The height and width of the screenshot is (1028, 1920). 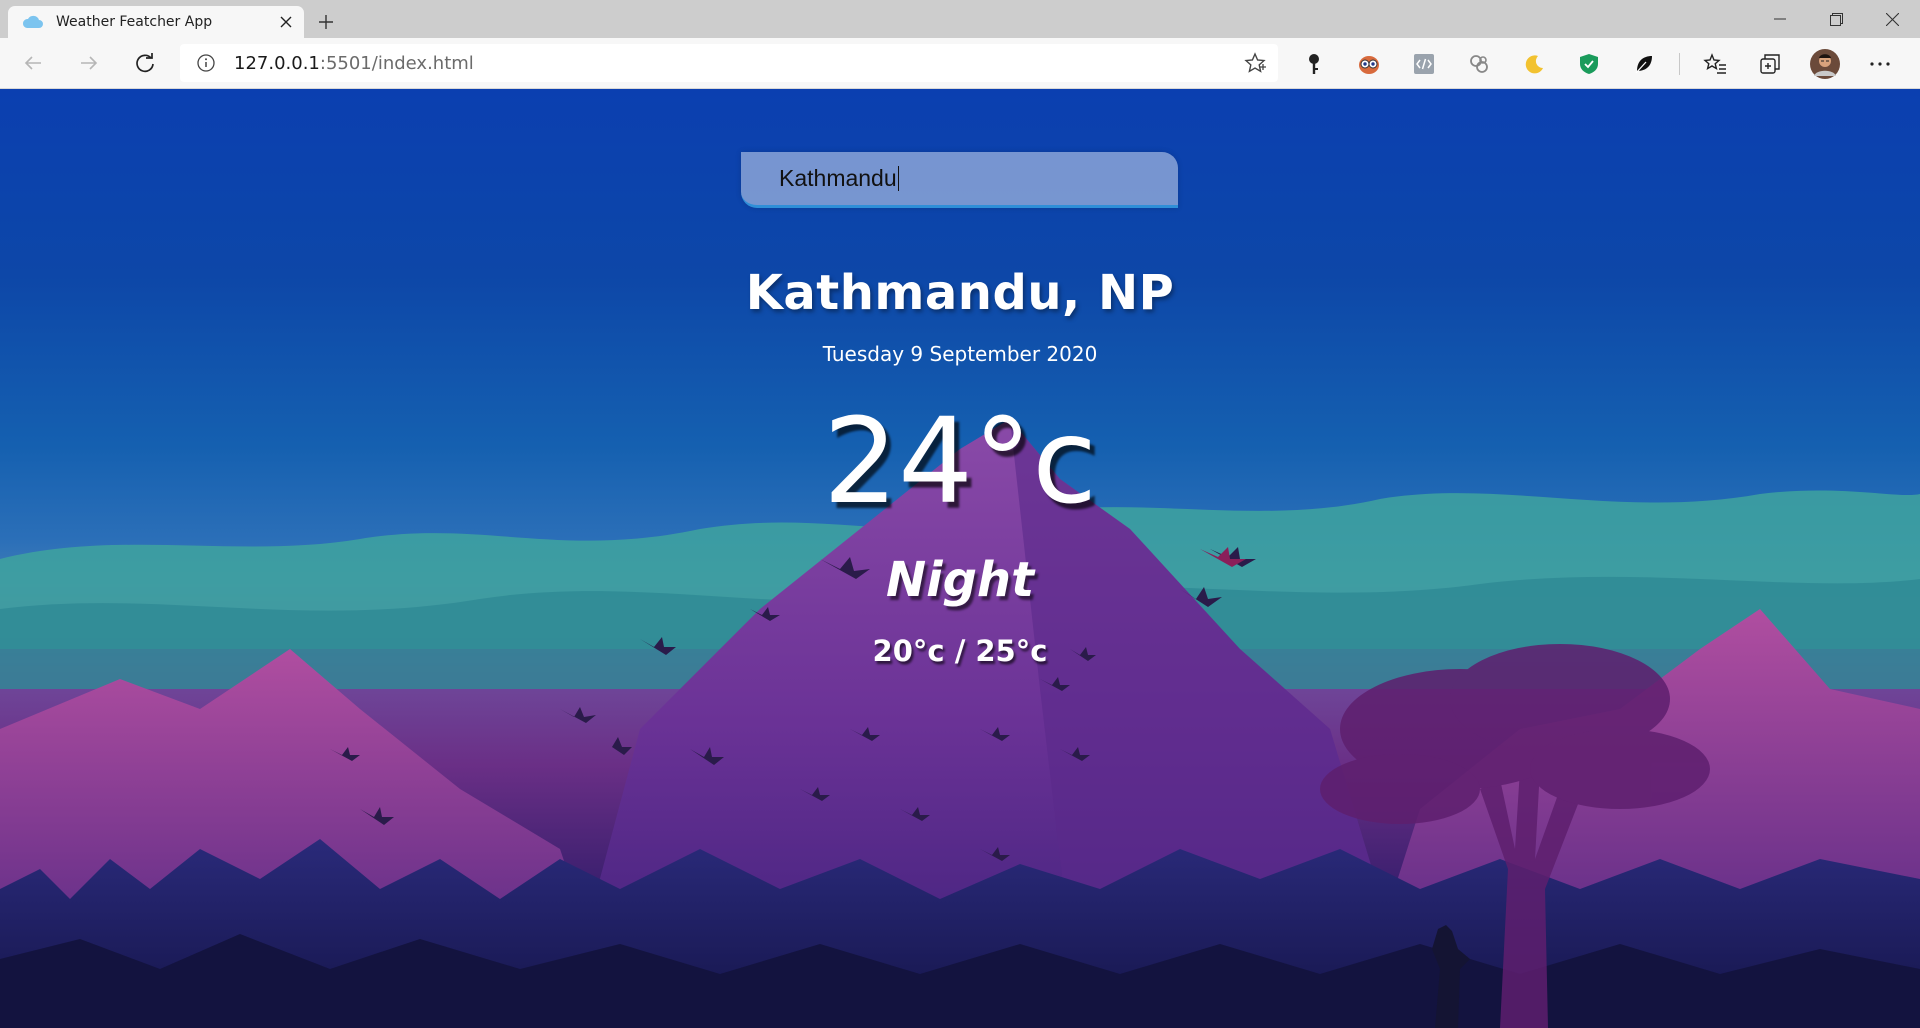 I want to click on cloud-icon, so click(x=32, y=21).